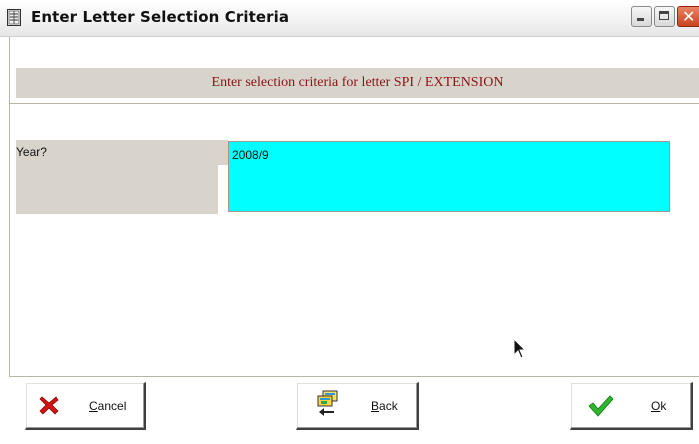 The height and width of the screenshot is (444, 699). I want to click on cancel-button-label: Cancel, so click(108, 406).